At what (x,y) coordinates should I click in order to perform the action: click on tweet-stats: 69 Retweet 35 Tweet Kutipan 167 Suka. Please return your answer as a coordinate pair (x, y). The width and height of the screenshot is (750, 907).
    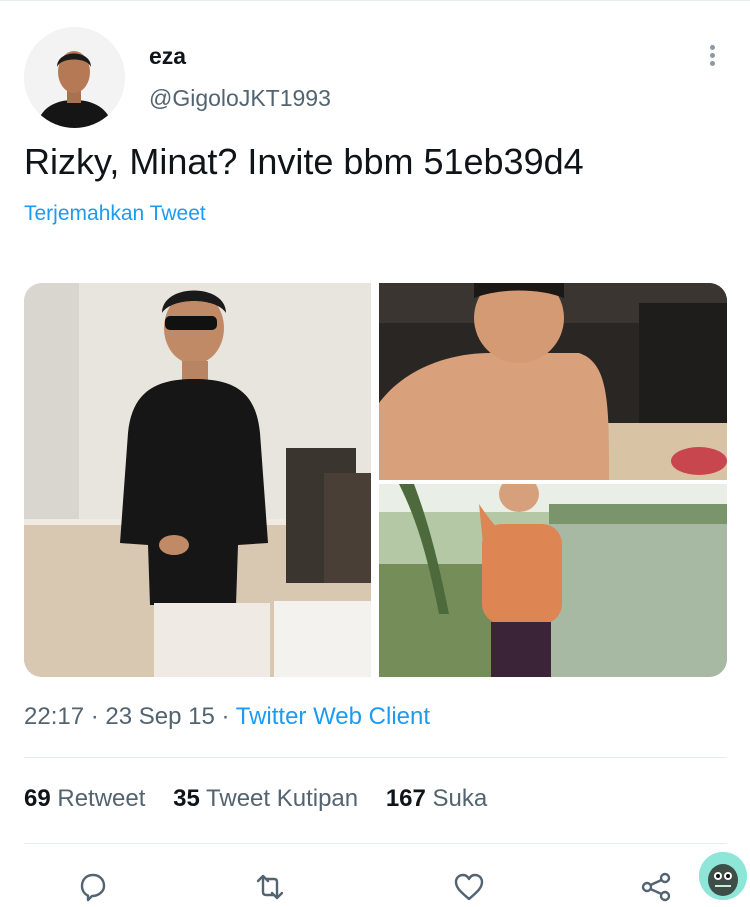
    Looking at the image, I should click on (266, 799).